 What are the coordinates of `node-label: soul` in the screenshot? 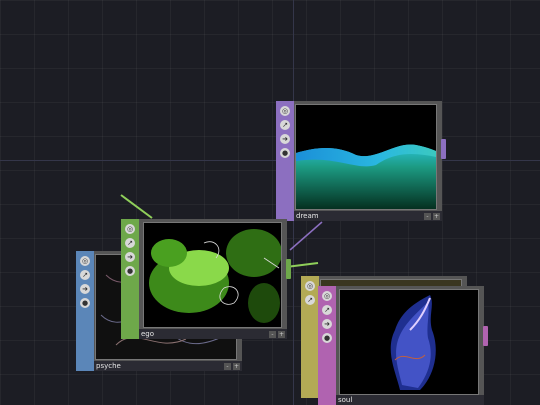 It's located at (345, 400).